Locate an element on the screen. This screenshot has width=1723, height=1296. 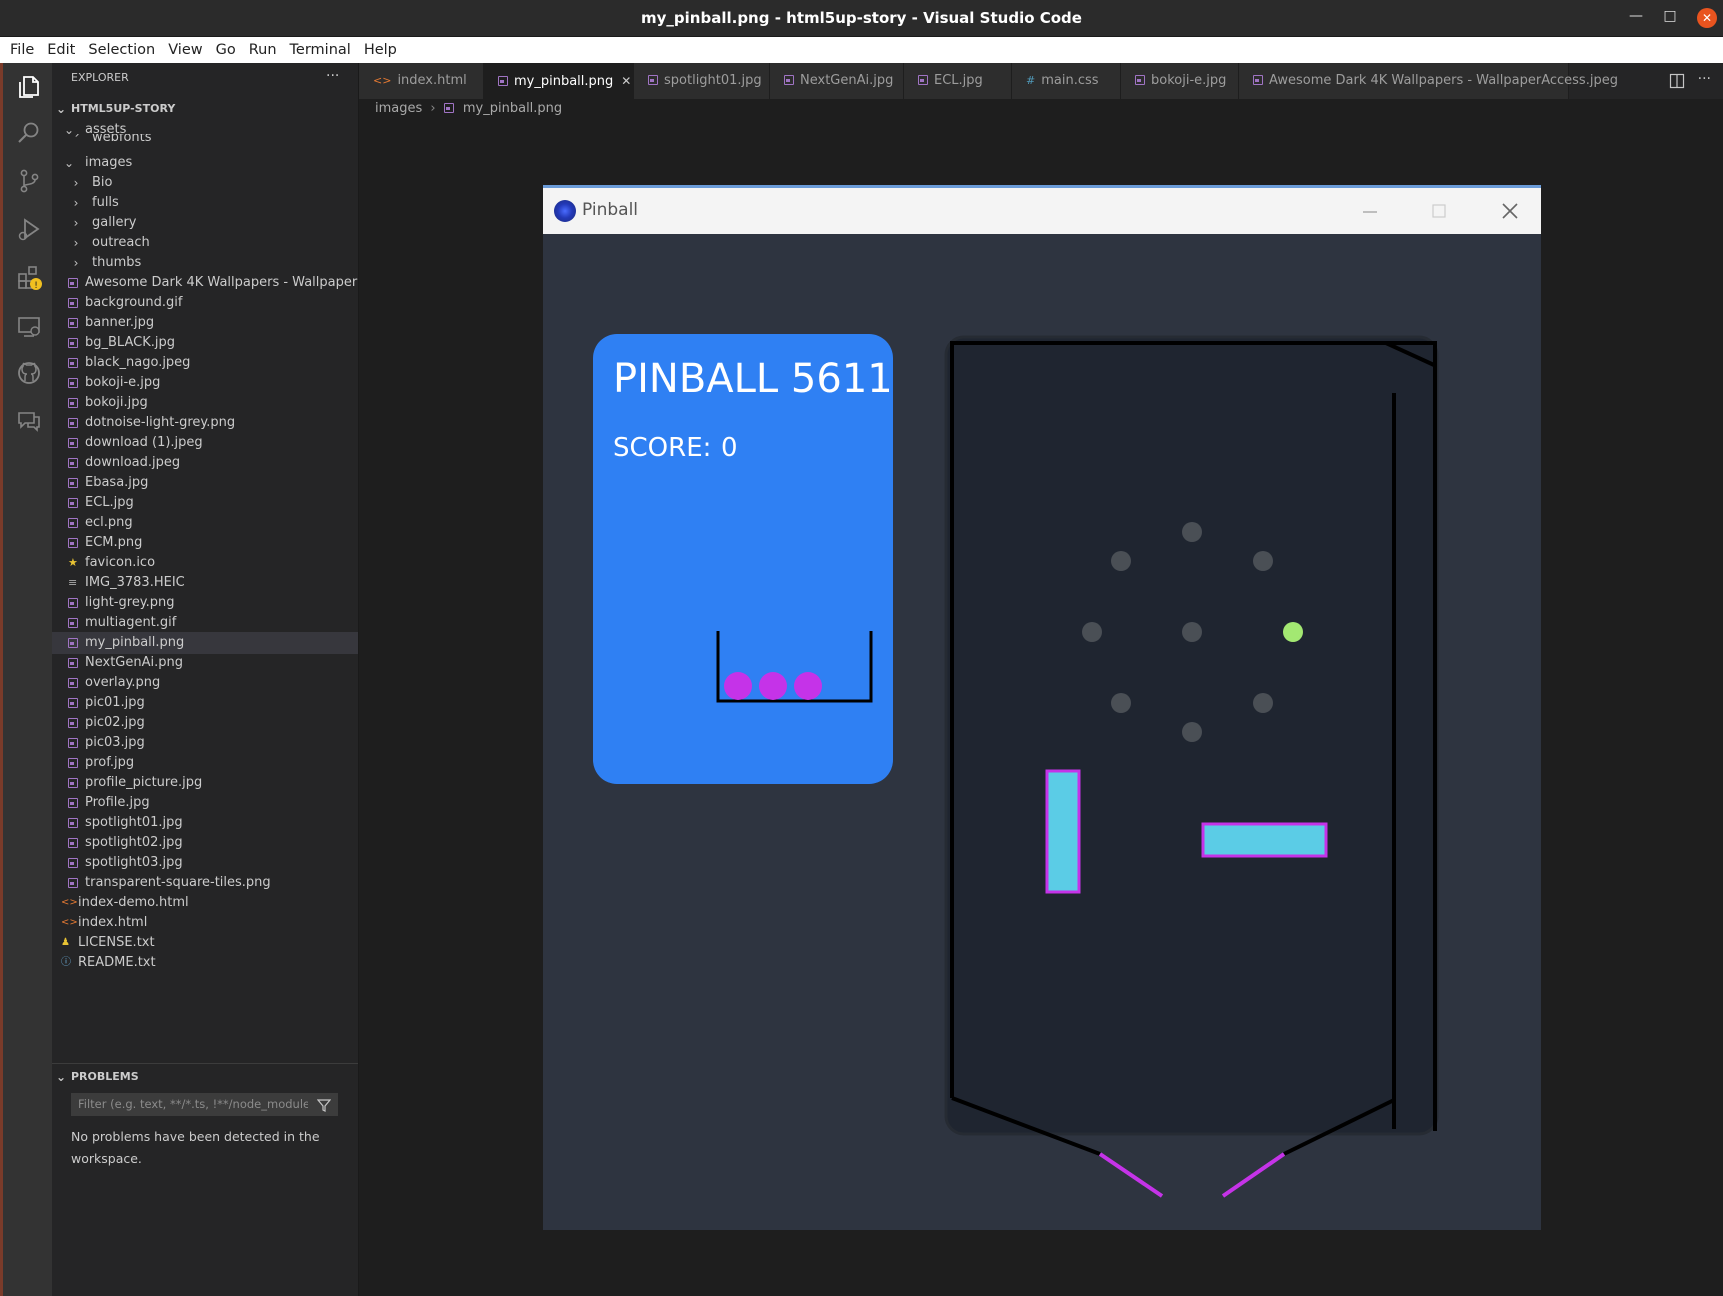
maximize-button: □ is located at coordinates (1670, 16).